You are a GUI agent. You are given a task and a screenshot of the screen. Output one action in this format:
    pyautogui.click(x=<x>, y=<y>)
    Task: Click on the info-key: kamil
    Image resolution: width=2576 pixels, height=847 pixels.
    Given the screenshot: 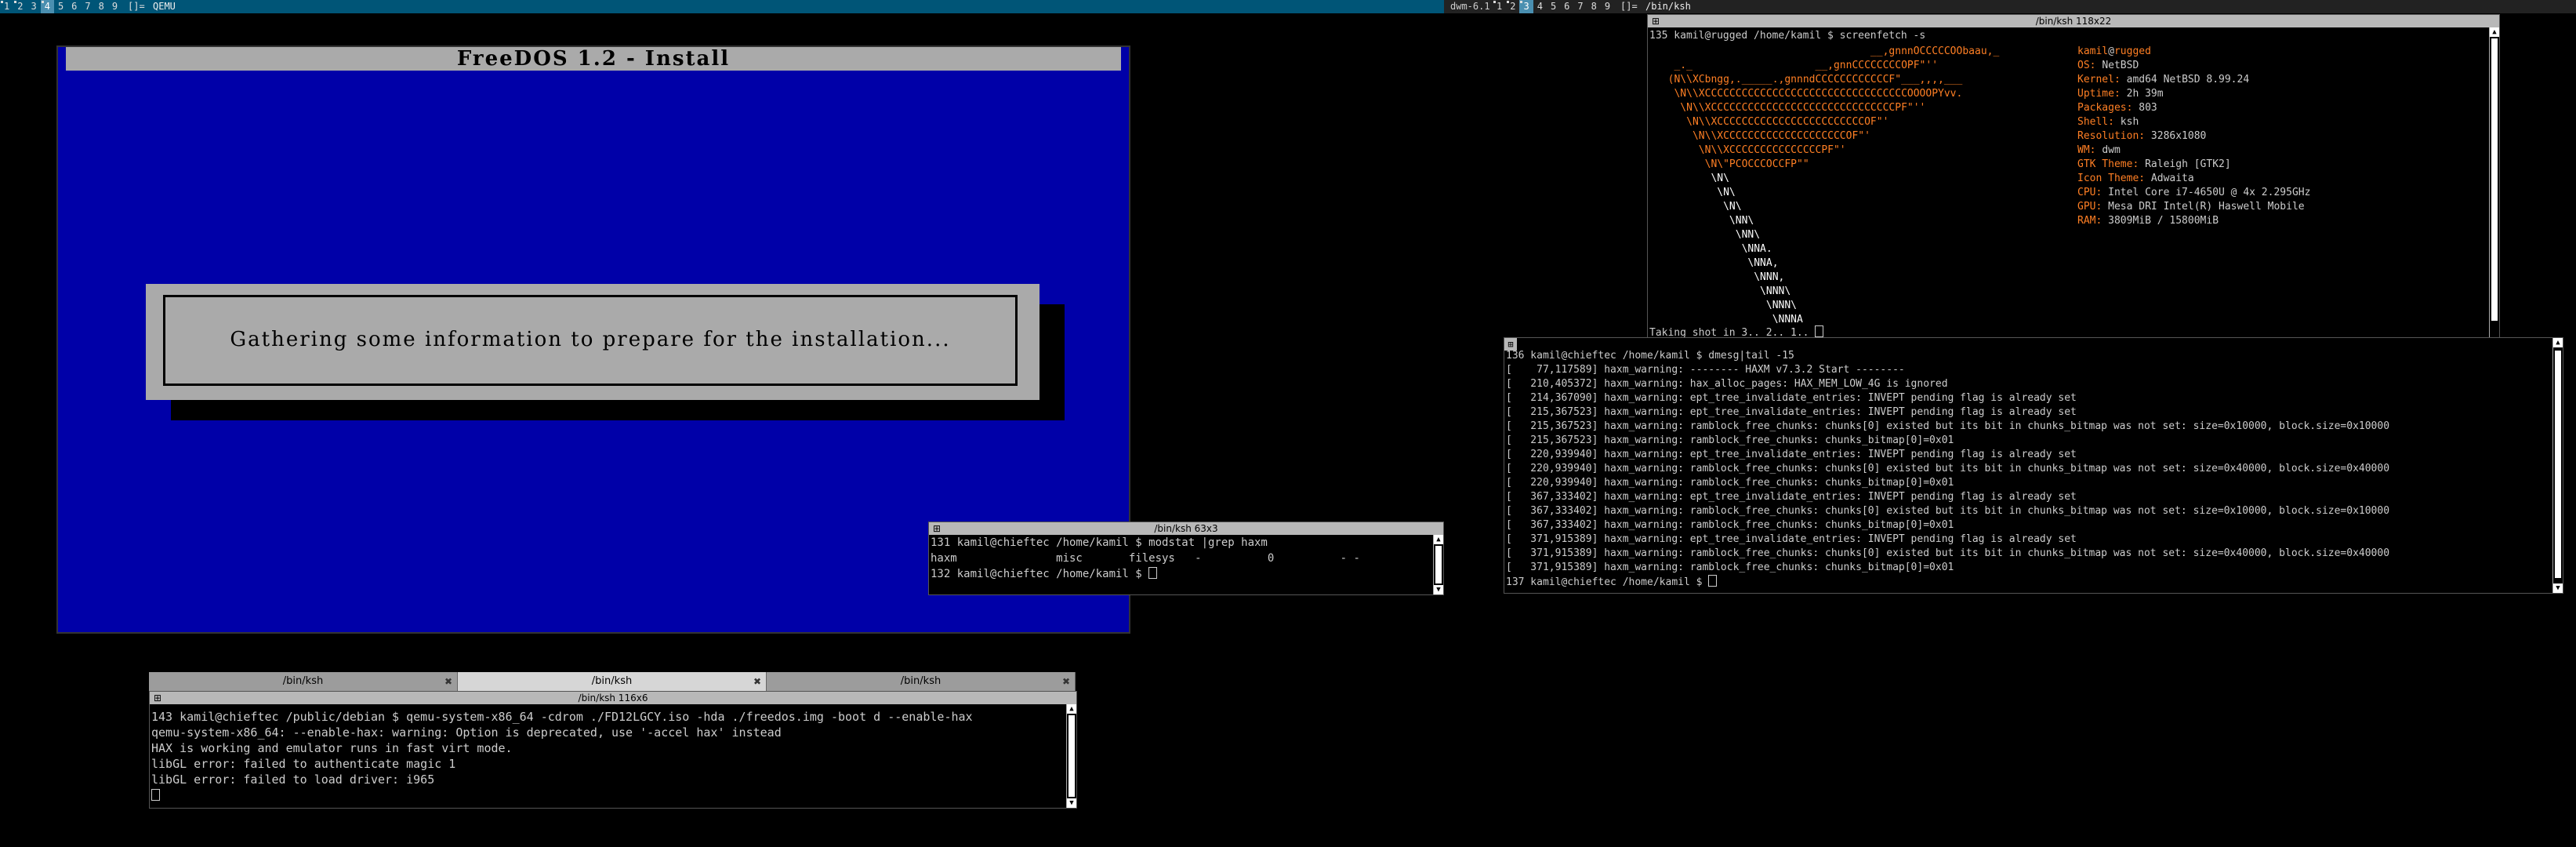 What is the action you would take?
    pyautogui.click(x=2093, y=51)
    